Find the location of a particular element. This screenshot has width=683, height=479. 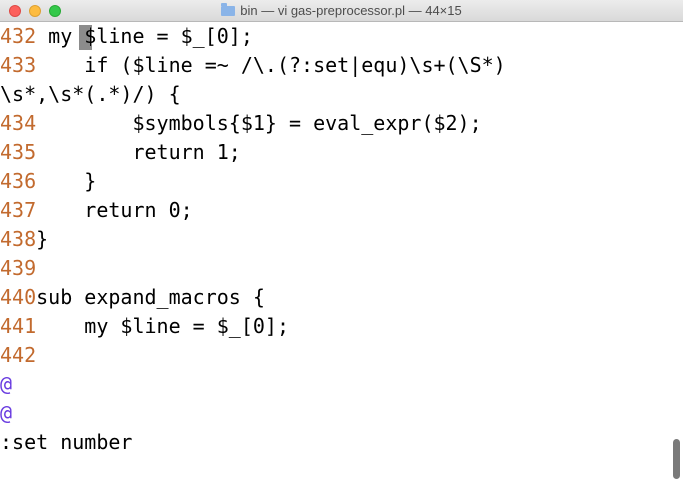

window-title: bin — vi gas-preprocessor.pl — 44×15 is located at coordinates (351, 10).